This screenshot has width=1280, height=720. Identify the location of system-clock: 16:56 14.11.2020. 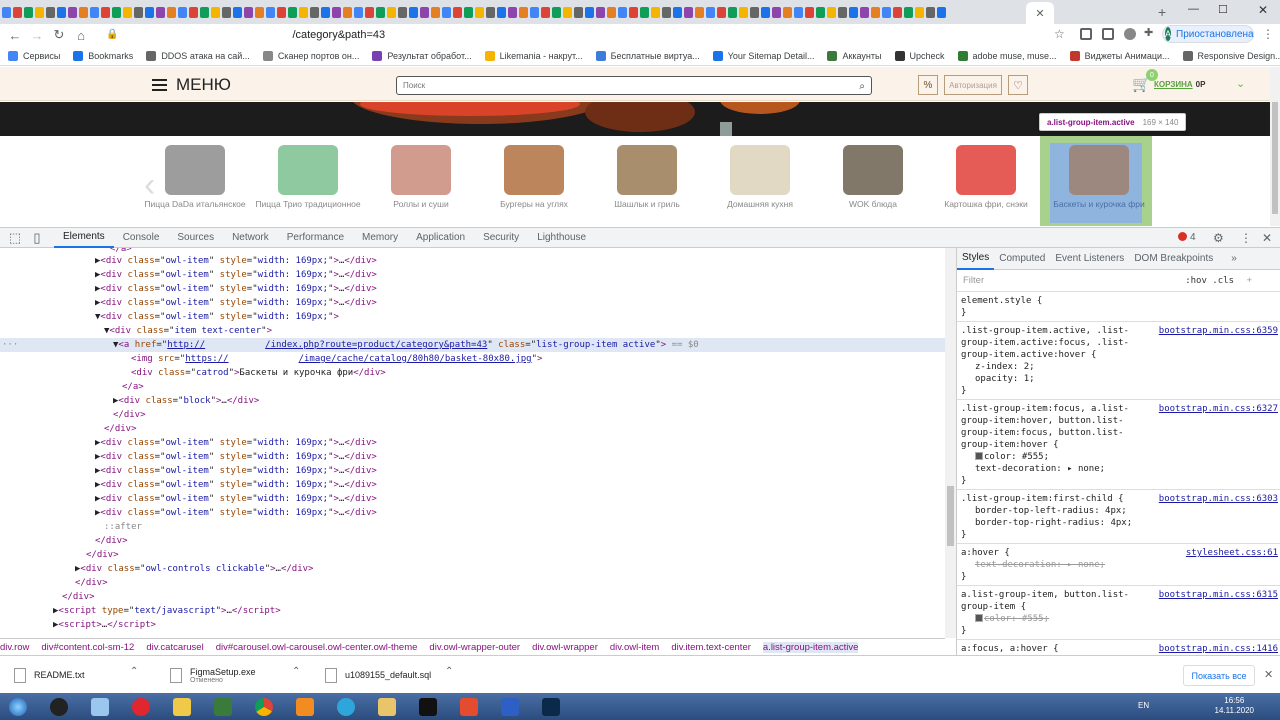
(1234, 706).